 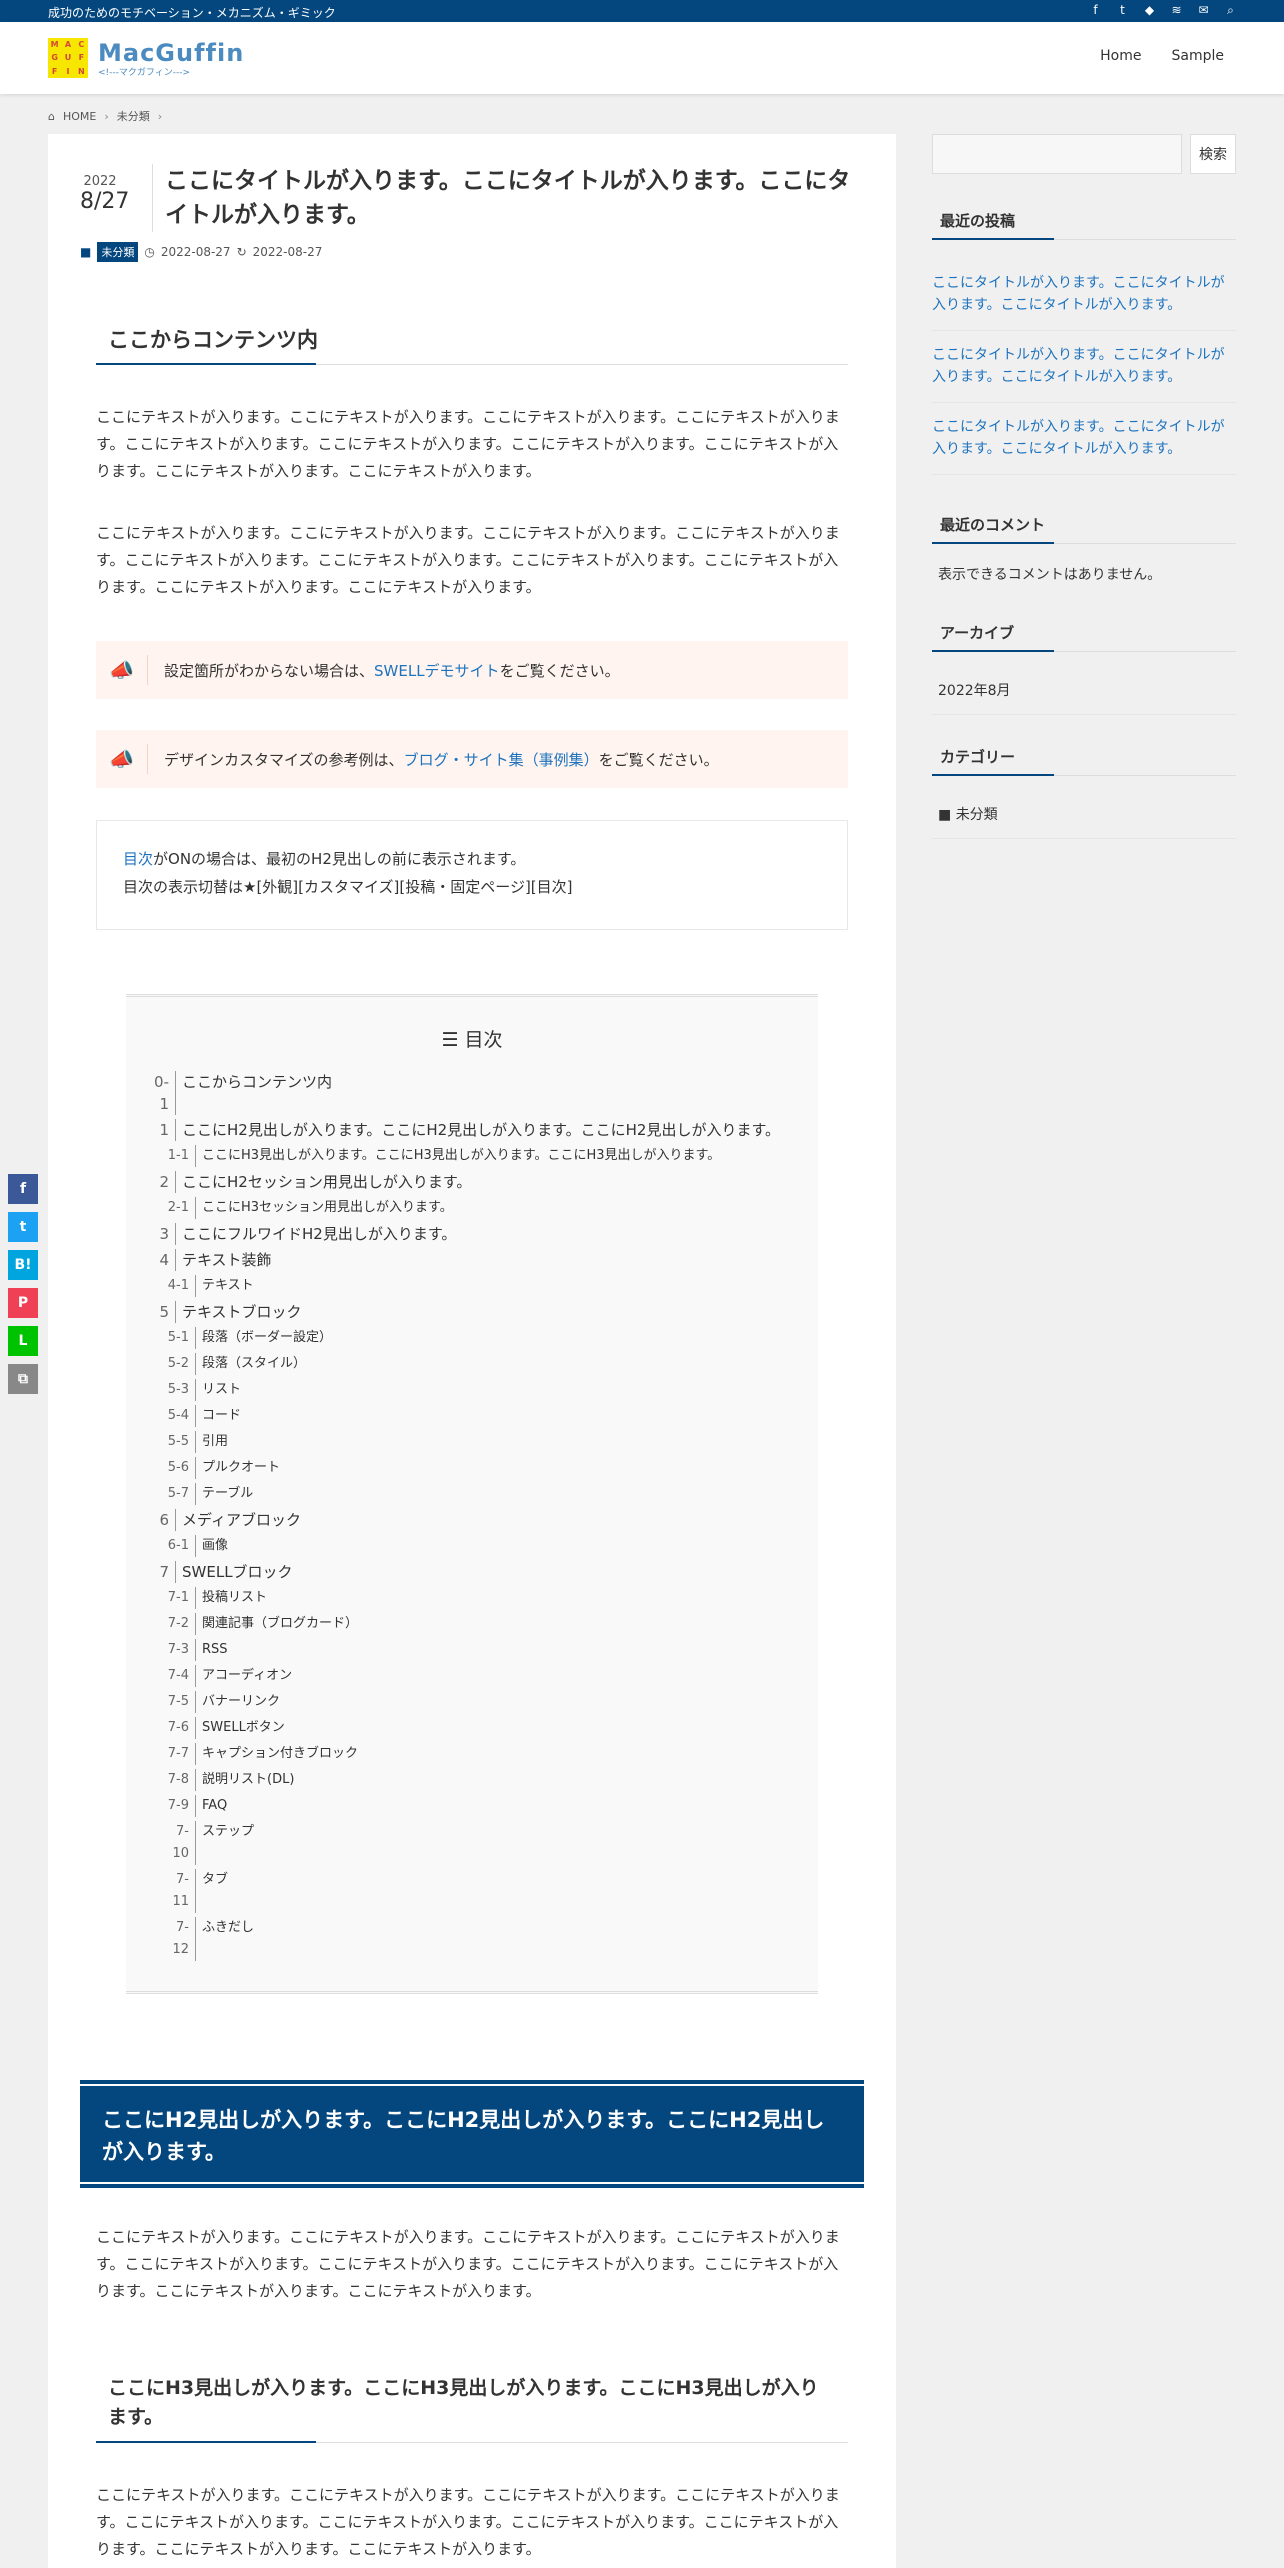 I want to click on toc-item: 7-1 投稿リスト, so click(x=466, y=1598).